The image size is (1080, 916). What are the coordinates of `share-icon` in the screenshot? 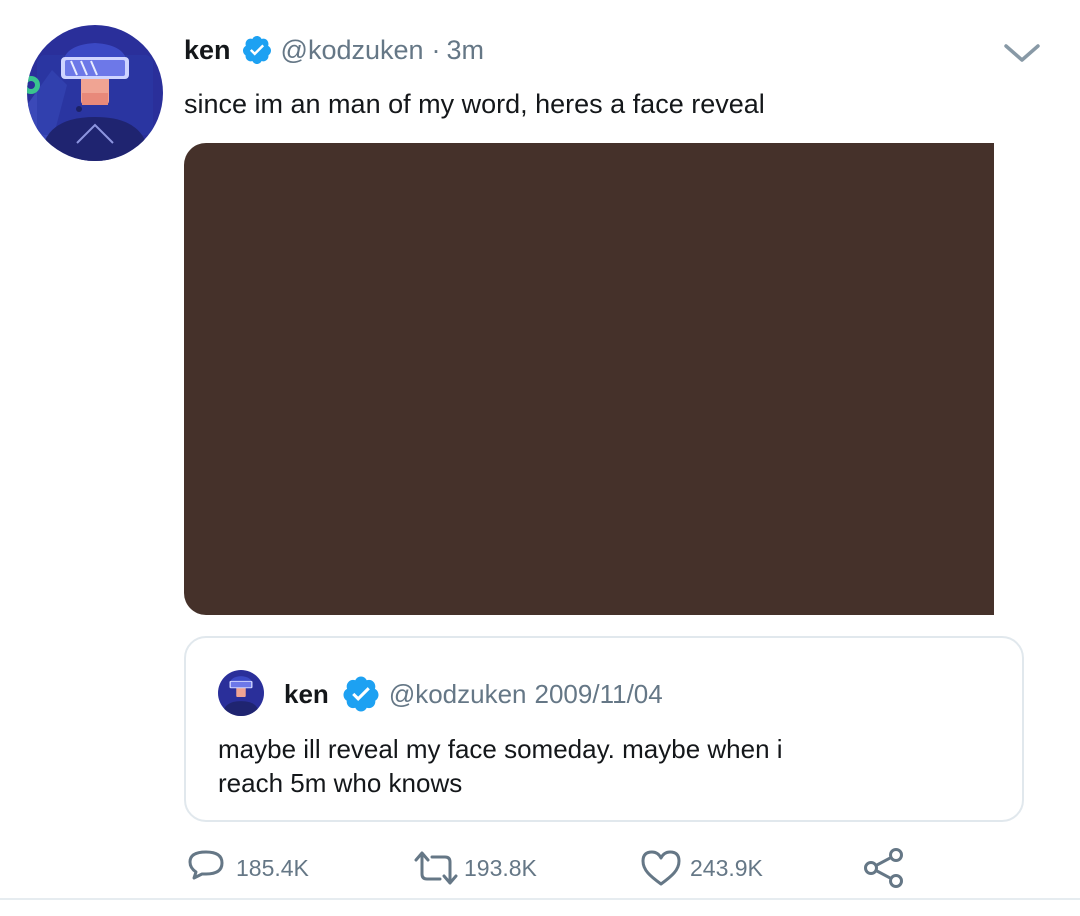 It's located at (884, 868).